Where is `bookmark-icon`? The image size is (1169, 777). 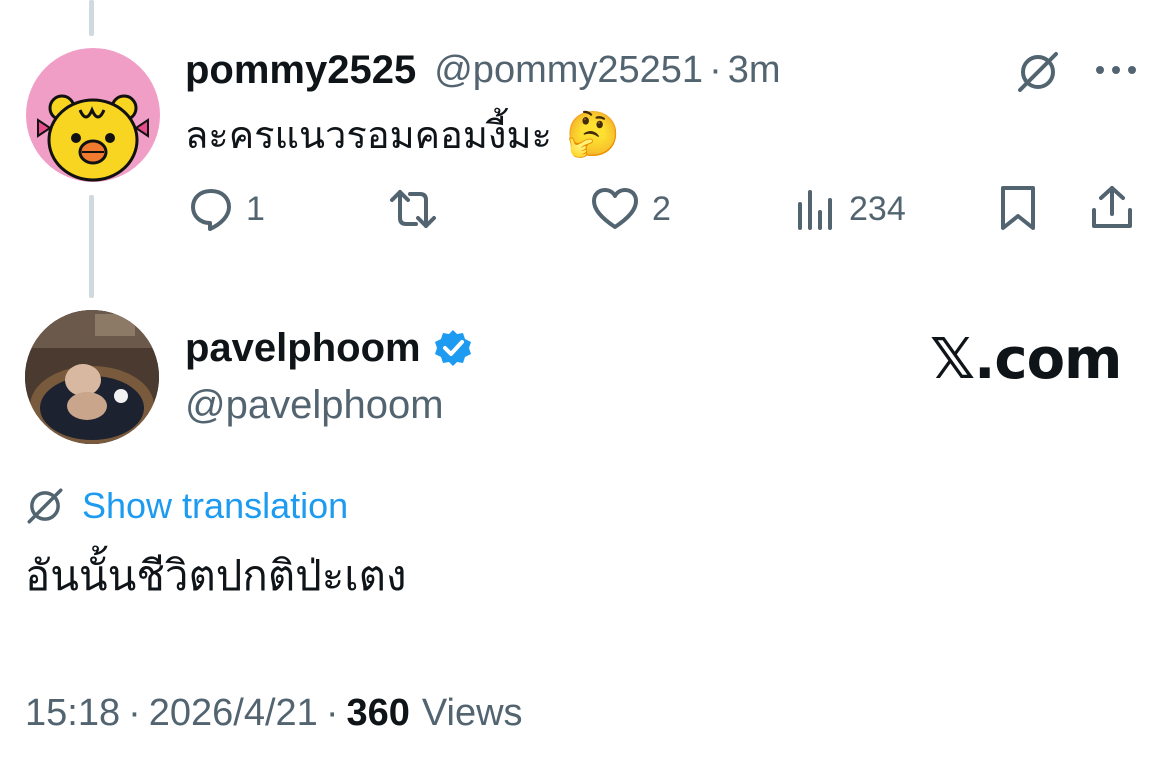 bookmark-icon is located at coordinates (1018, 208).